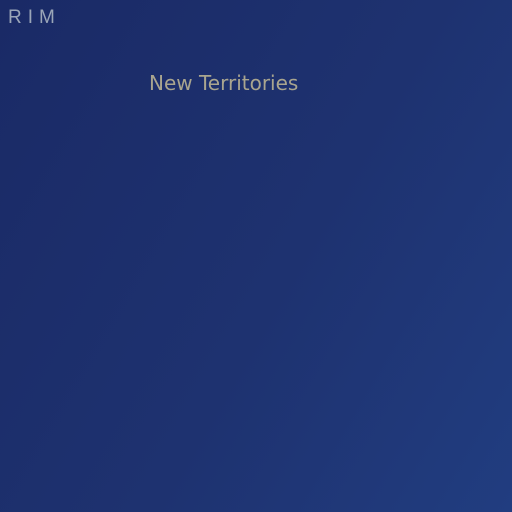  What do you see at coordinates (34, 17) in the screenshot?
I see `brand-logo-text: RIM` at bounding box center [34, 17].